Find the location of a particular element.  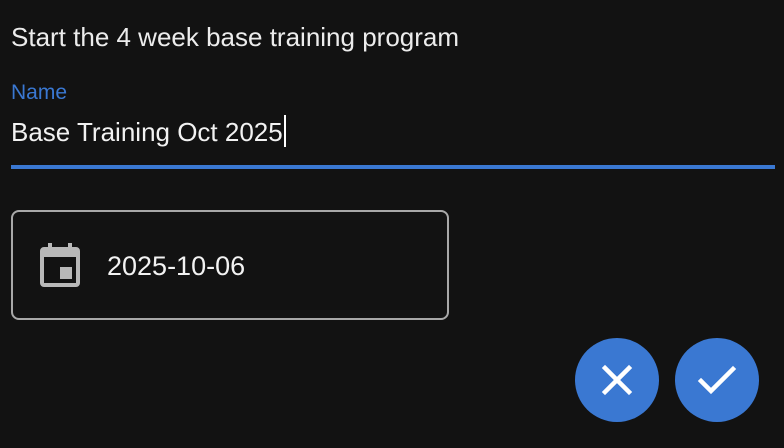

name-input: Base Training Oct 2025 is located at coordinates (148, 132).